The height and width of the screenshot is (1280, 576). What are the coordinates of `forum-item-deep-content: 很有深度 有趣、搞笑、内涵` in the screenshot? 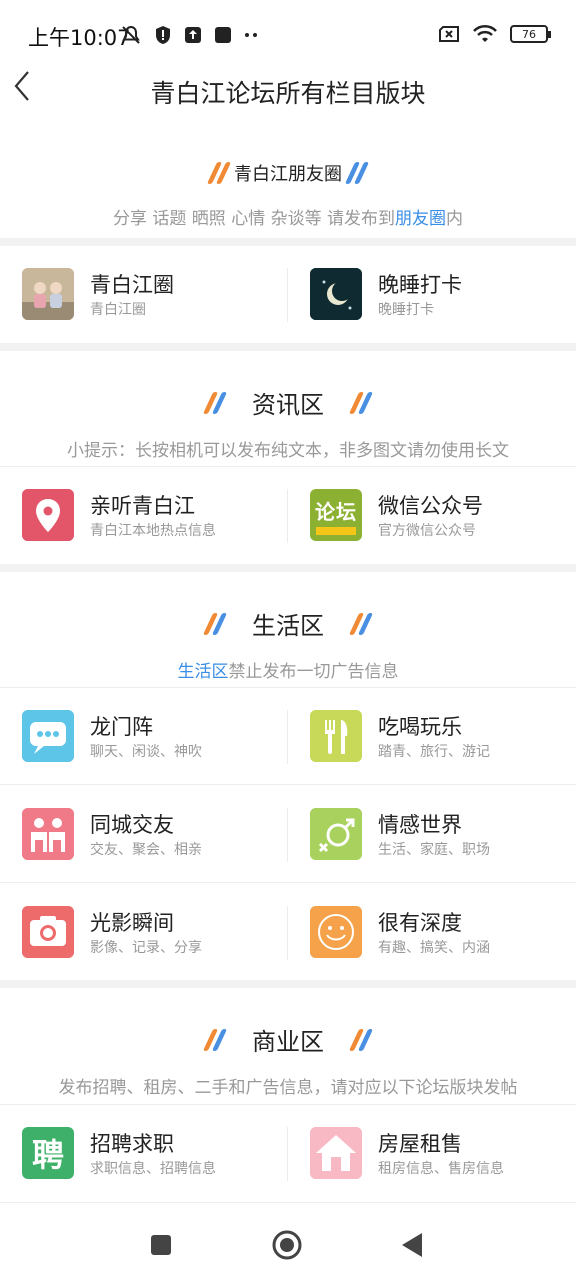 It's located at (443, 933).